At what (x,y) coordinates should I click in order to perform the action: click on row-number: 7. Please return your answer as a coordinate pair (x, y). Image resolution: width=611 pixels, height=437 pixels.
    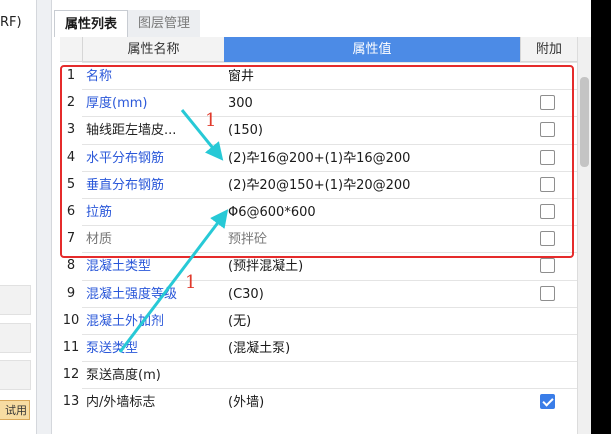
    Looking at the image, I should click on (71, 239).